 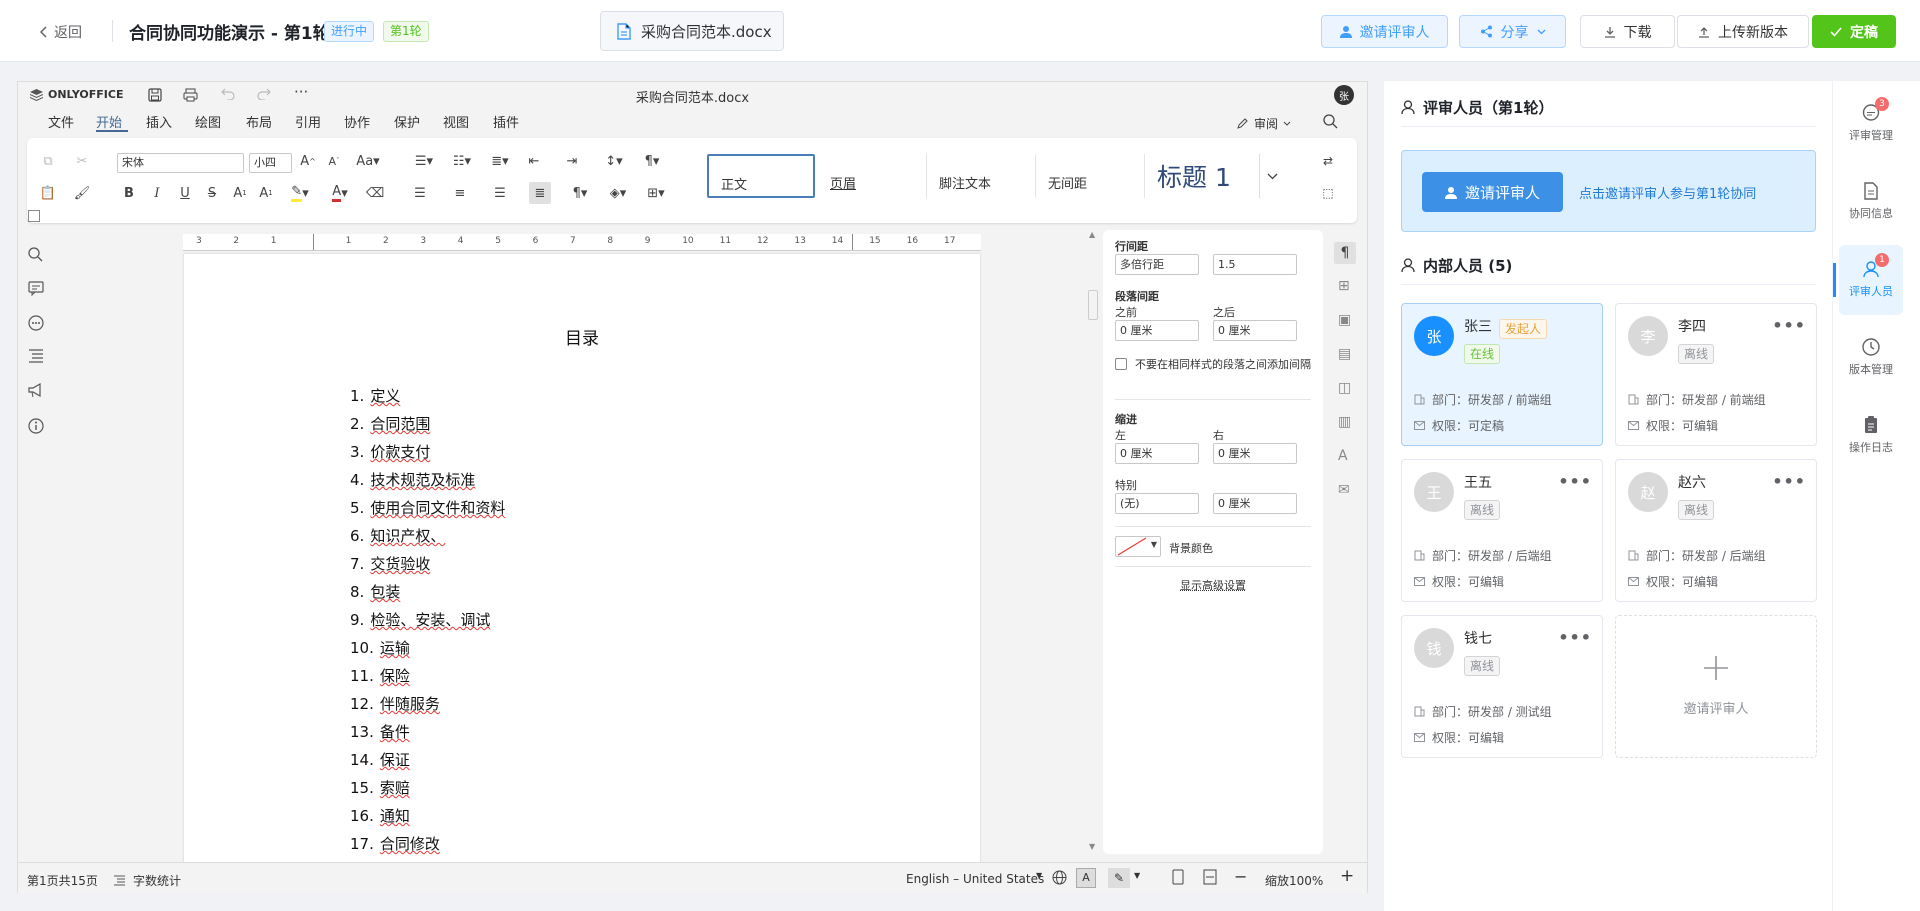 What do you see at coordinates (259, 121) in the screenshot?
I see `menu-item: 布局` at bounding box center [259, 121].